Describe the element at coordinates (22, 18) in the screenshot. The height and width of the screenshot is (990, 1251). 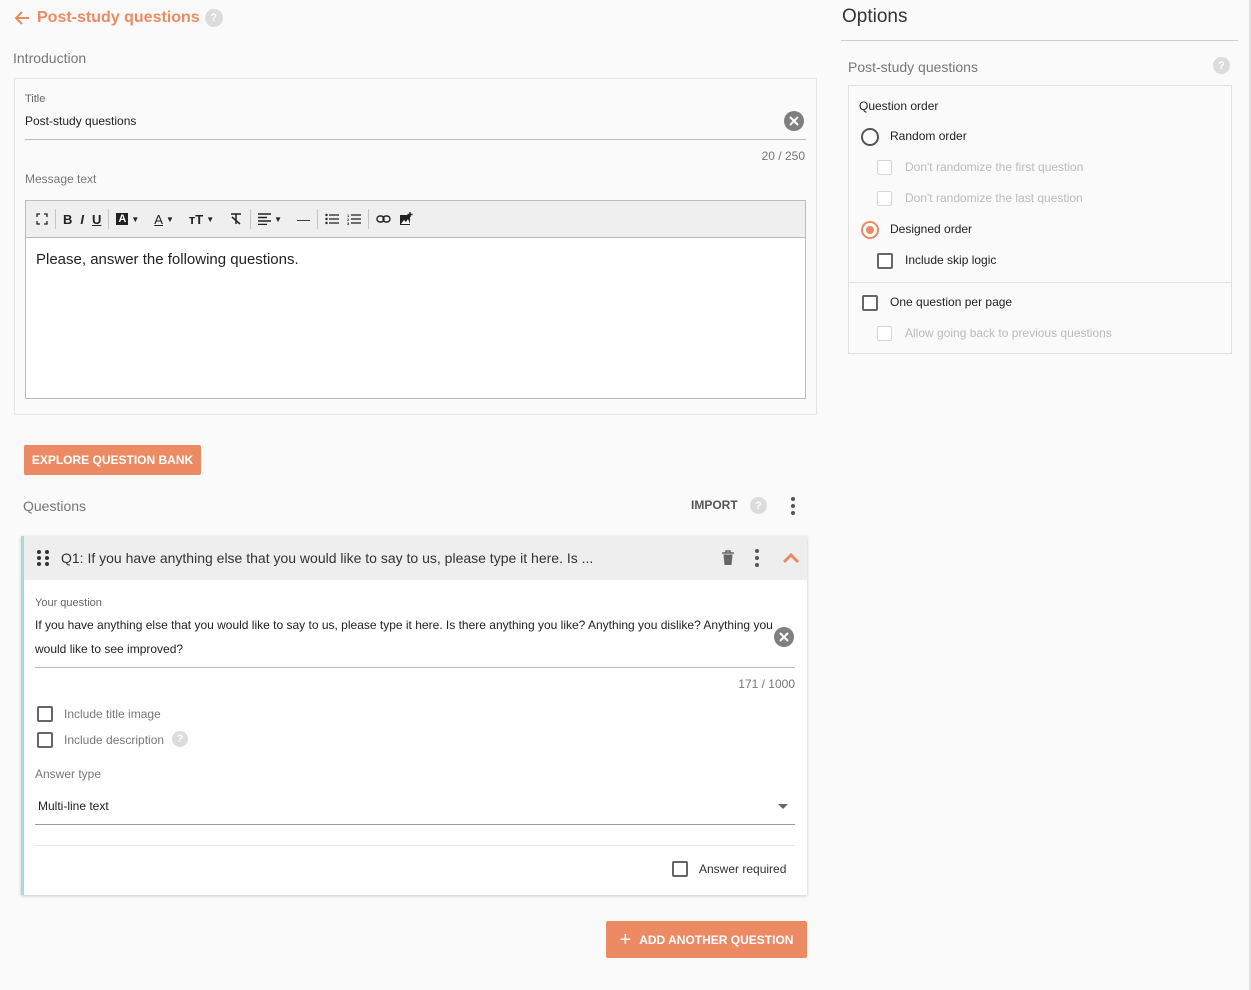
I see `back-arrow-icon` at that location.